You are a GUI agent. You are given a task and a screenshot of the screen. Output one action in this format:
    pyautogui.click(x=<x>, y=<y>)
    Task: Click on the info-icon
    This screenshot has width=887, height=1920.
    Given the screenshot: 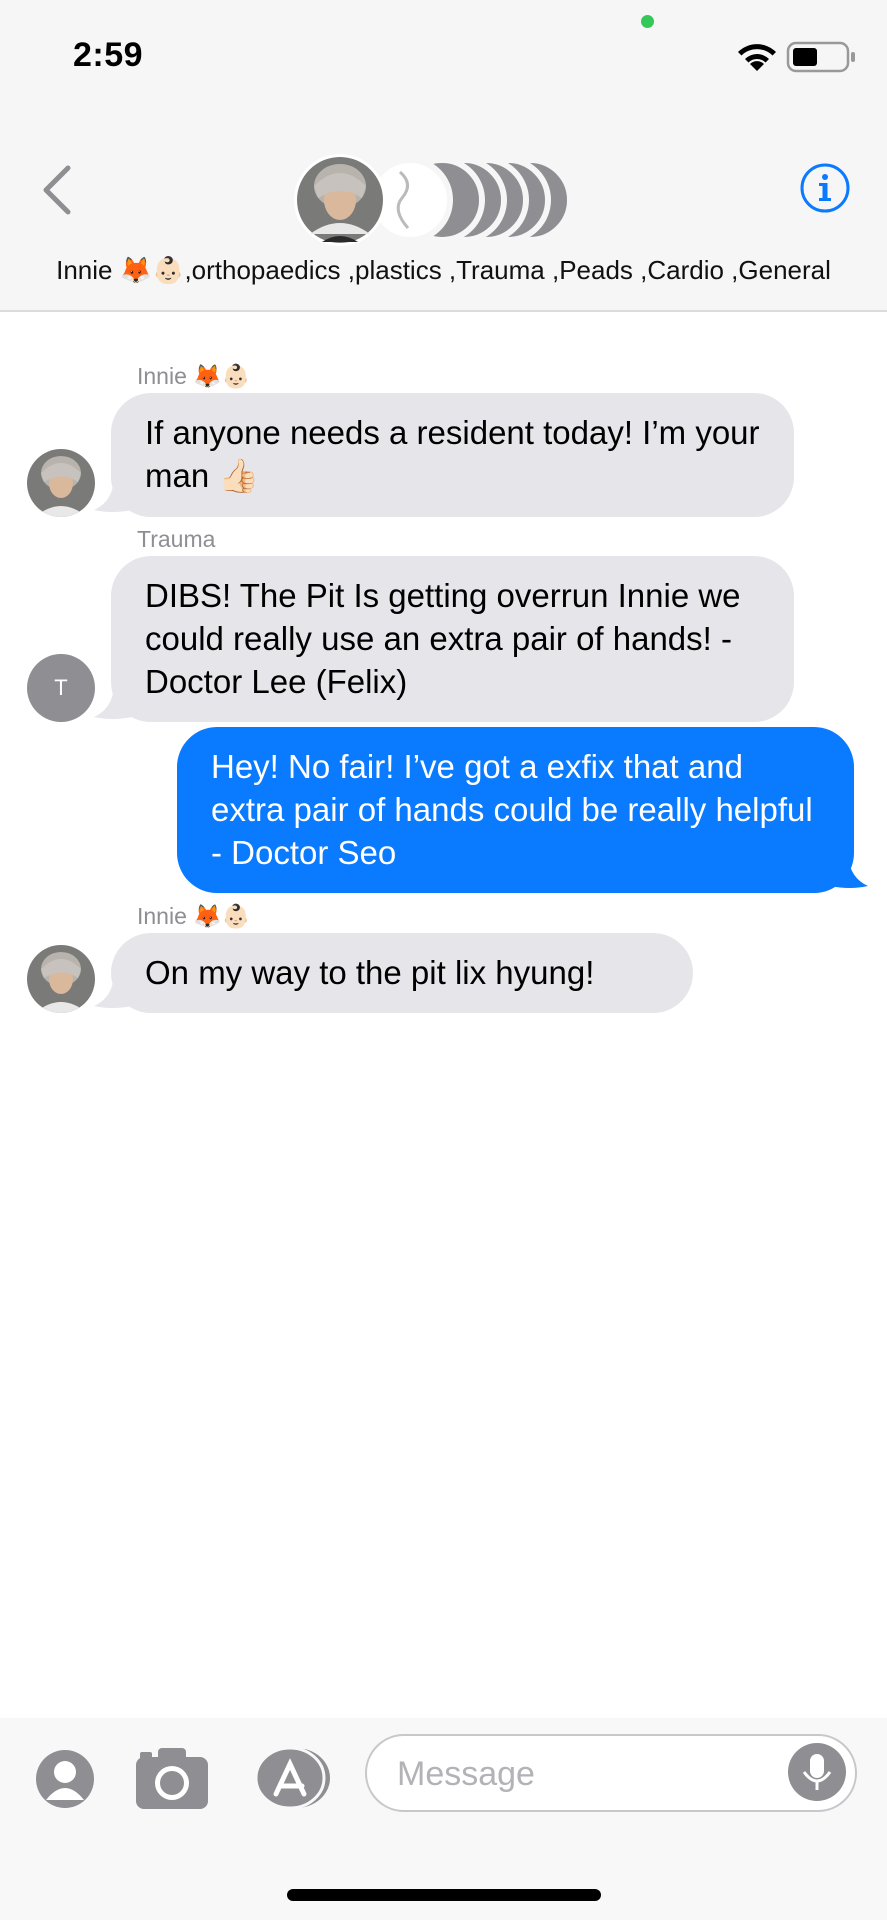 What is the action you would take?
    pyautogui.click(x=825, y=188)
    